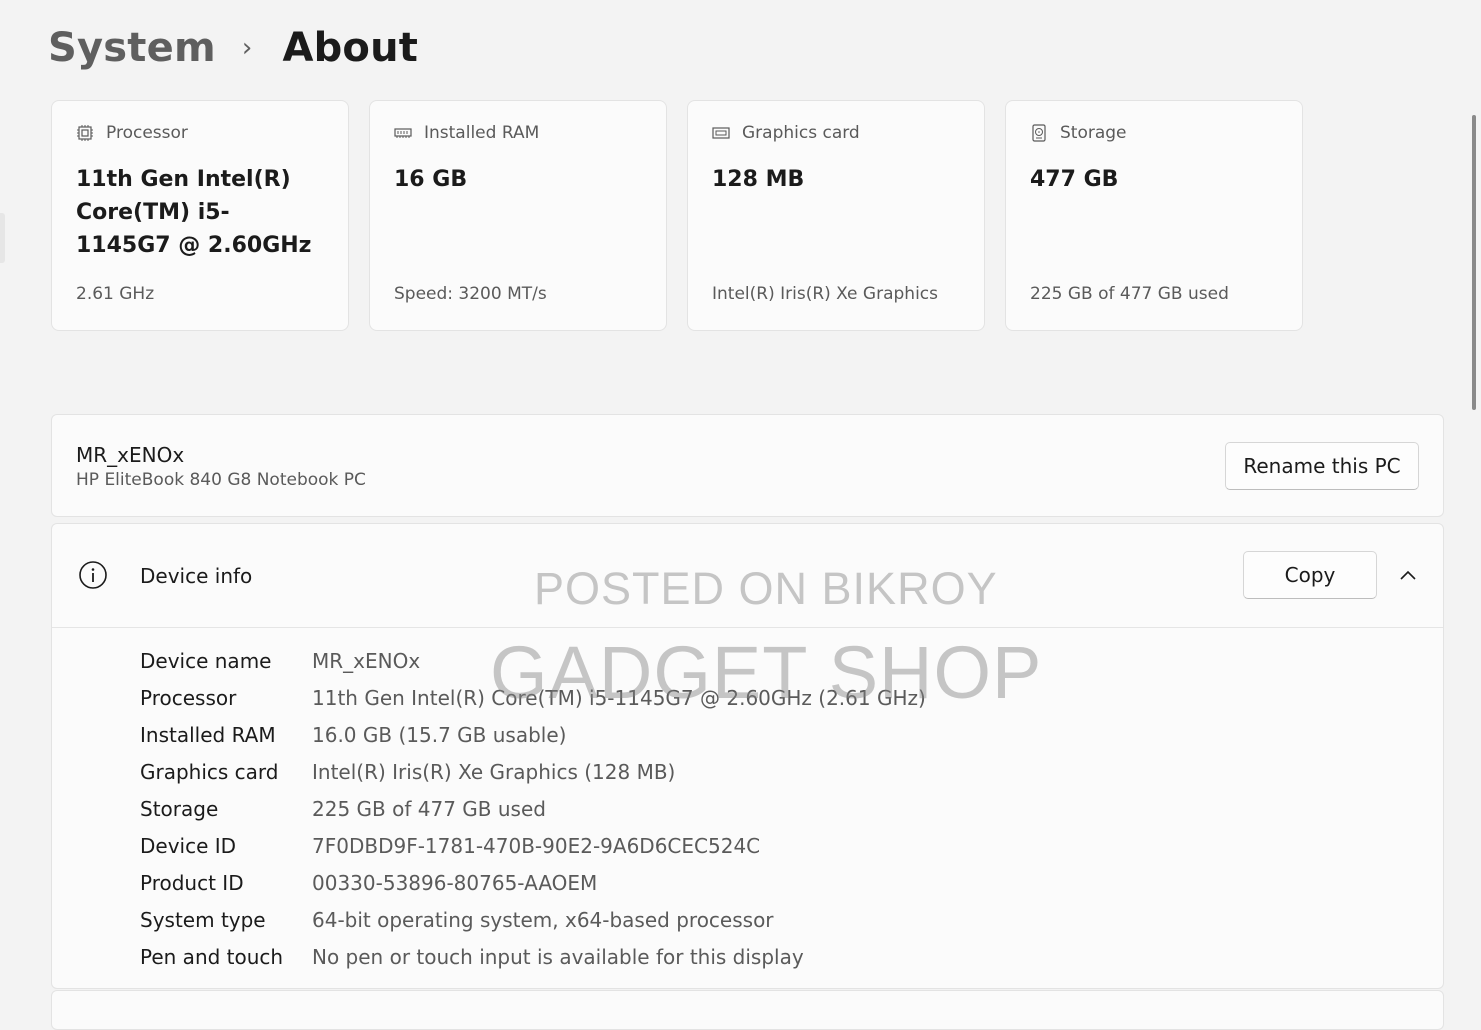 The image size is (1481, 1030). I want to click on spec-row-device-name: Device name MR_xENOx, so click(533, 660).